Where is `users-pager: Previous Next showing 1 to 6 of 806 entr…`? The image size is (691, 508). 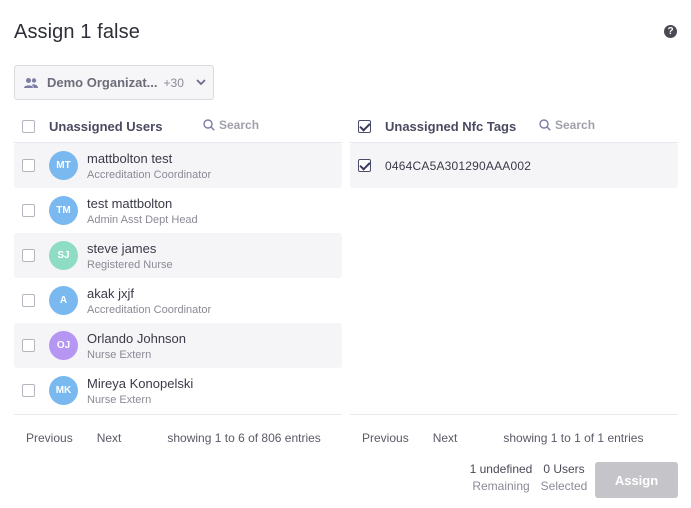 users-pager: Previous Next showing 1 to 6 of 806 entr… is located at coordinates (178, 438).